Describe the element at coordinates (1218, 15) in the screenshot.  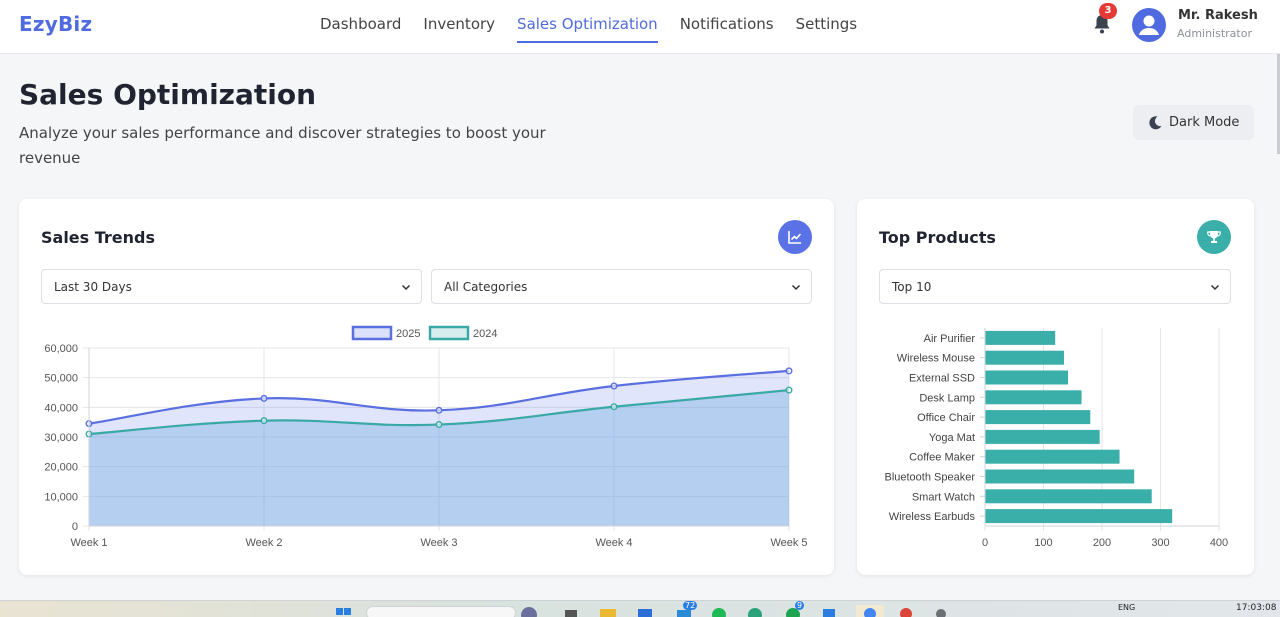
I see `user-name: Mr. Rakesh` at that location.